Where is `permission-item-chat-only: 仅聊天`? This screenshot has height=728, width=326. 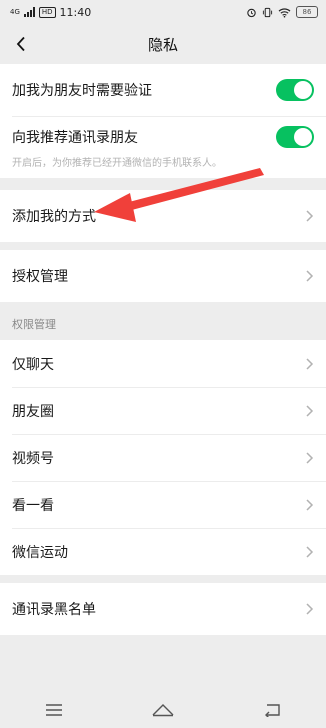
permission-item-chat-only: 仅聊天 is located at coordinates (163, 363).